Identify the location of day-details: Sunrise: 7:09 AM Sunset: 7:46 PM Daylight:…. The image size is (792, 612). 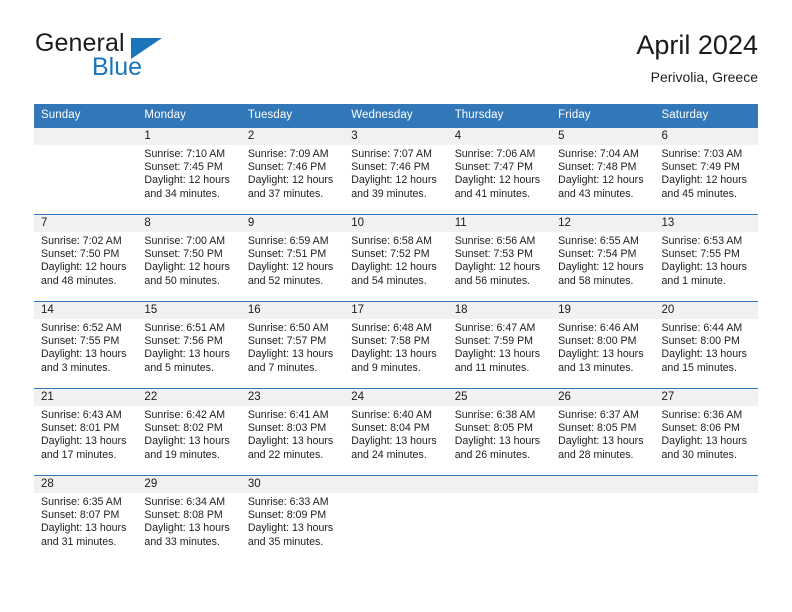
(292, 173).